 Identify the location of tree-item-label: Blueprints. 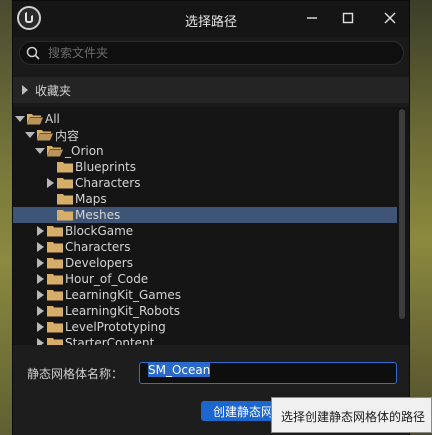
(106, 167).